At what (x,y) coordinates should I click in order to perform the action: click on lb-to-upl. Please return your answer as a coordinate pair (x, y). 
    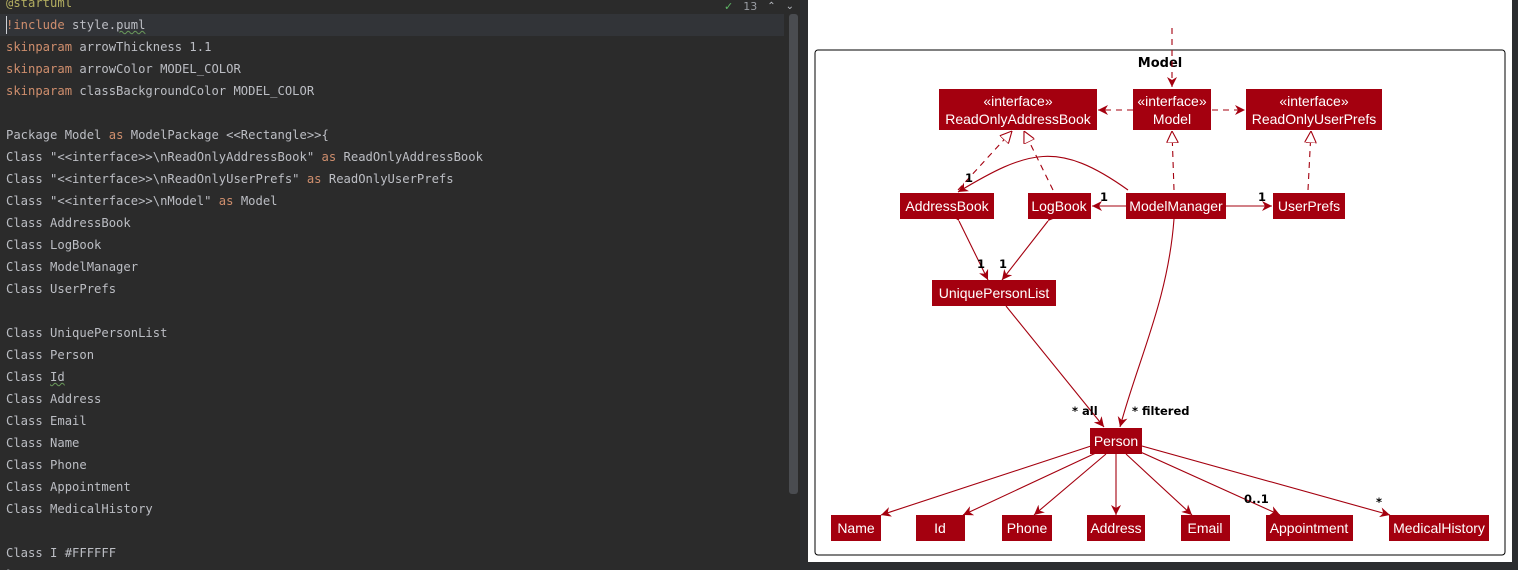
    Looking at the image, I should click on (1029, 245).